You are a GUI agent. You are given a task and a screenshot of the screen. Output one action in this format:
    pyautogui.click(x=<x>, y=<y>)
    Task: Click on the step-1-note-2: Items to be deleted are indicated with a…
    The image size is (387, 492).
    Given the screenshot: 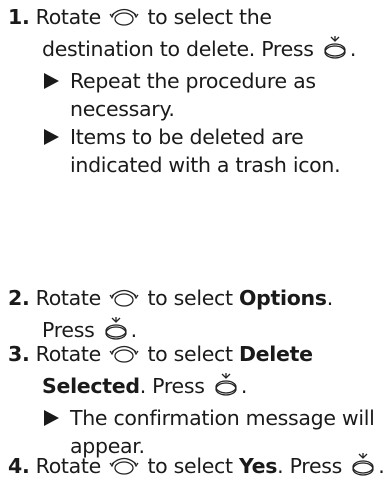 What is the action you would take?
    pyautogui.click(x=196, y=151)
    